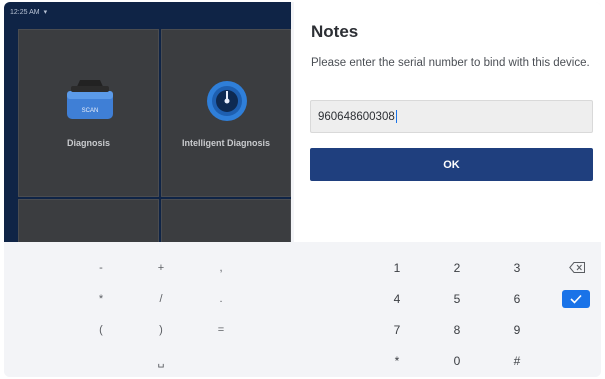 The width and height of the screenshot is (605, 379). I want to click on key-1: 1, so click(397, 268).